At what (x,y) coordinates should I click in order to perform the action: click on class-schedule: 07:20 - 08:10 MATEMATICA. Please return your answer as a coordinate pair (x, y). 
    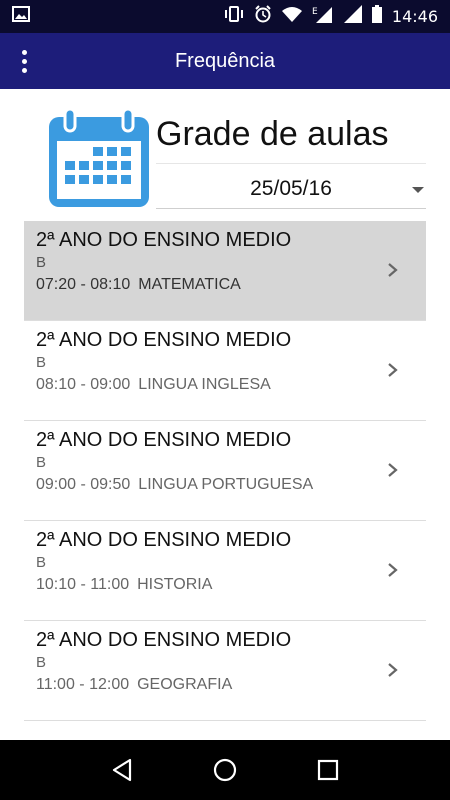
    Looking at the image, I should click on (138, 285).